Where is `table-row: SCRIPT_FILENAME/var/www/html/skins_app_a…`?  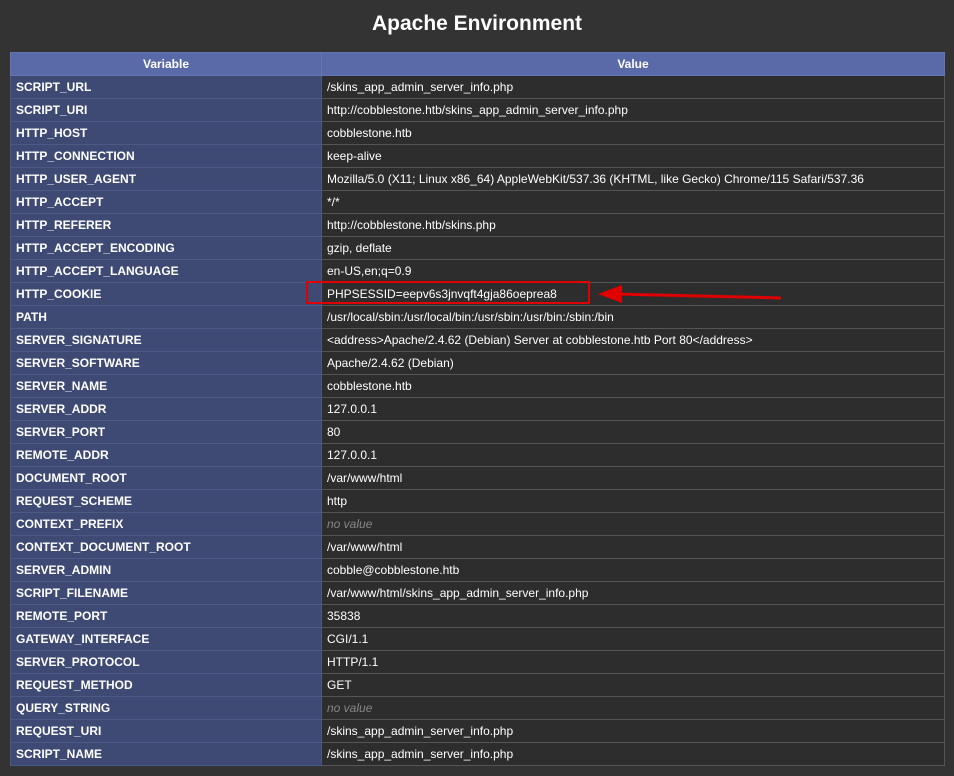
table-row: SCRIPT_FILENAME/var/www/html/skins_app_a… is located at coordinates (477, 593).